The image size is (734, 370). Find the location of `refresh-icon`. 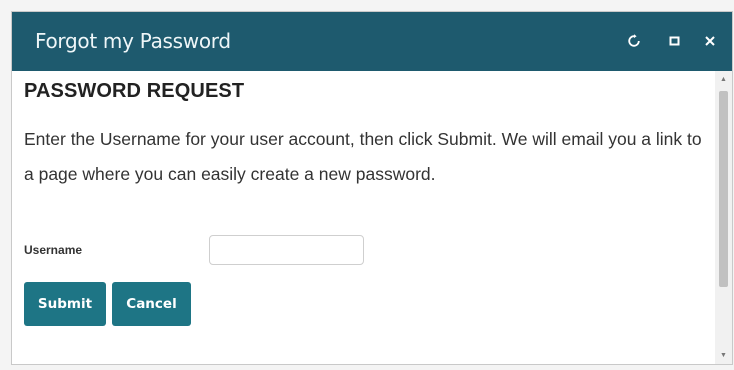

refresh-icon is located at coordinates (634, 41).